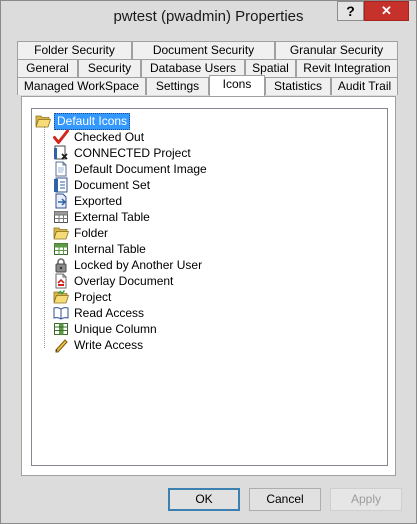 Image resolution: width=417 pixels, height=524 pixels. I want to click on document-icon, so click(61, 169).